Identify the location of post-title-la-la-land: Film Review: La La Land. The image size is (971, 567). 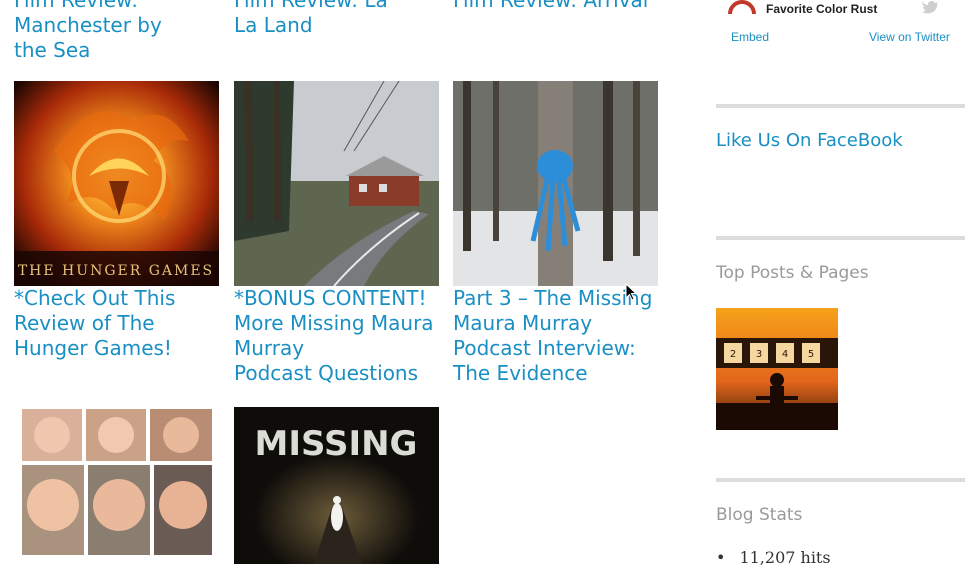
(334, 19).